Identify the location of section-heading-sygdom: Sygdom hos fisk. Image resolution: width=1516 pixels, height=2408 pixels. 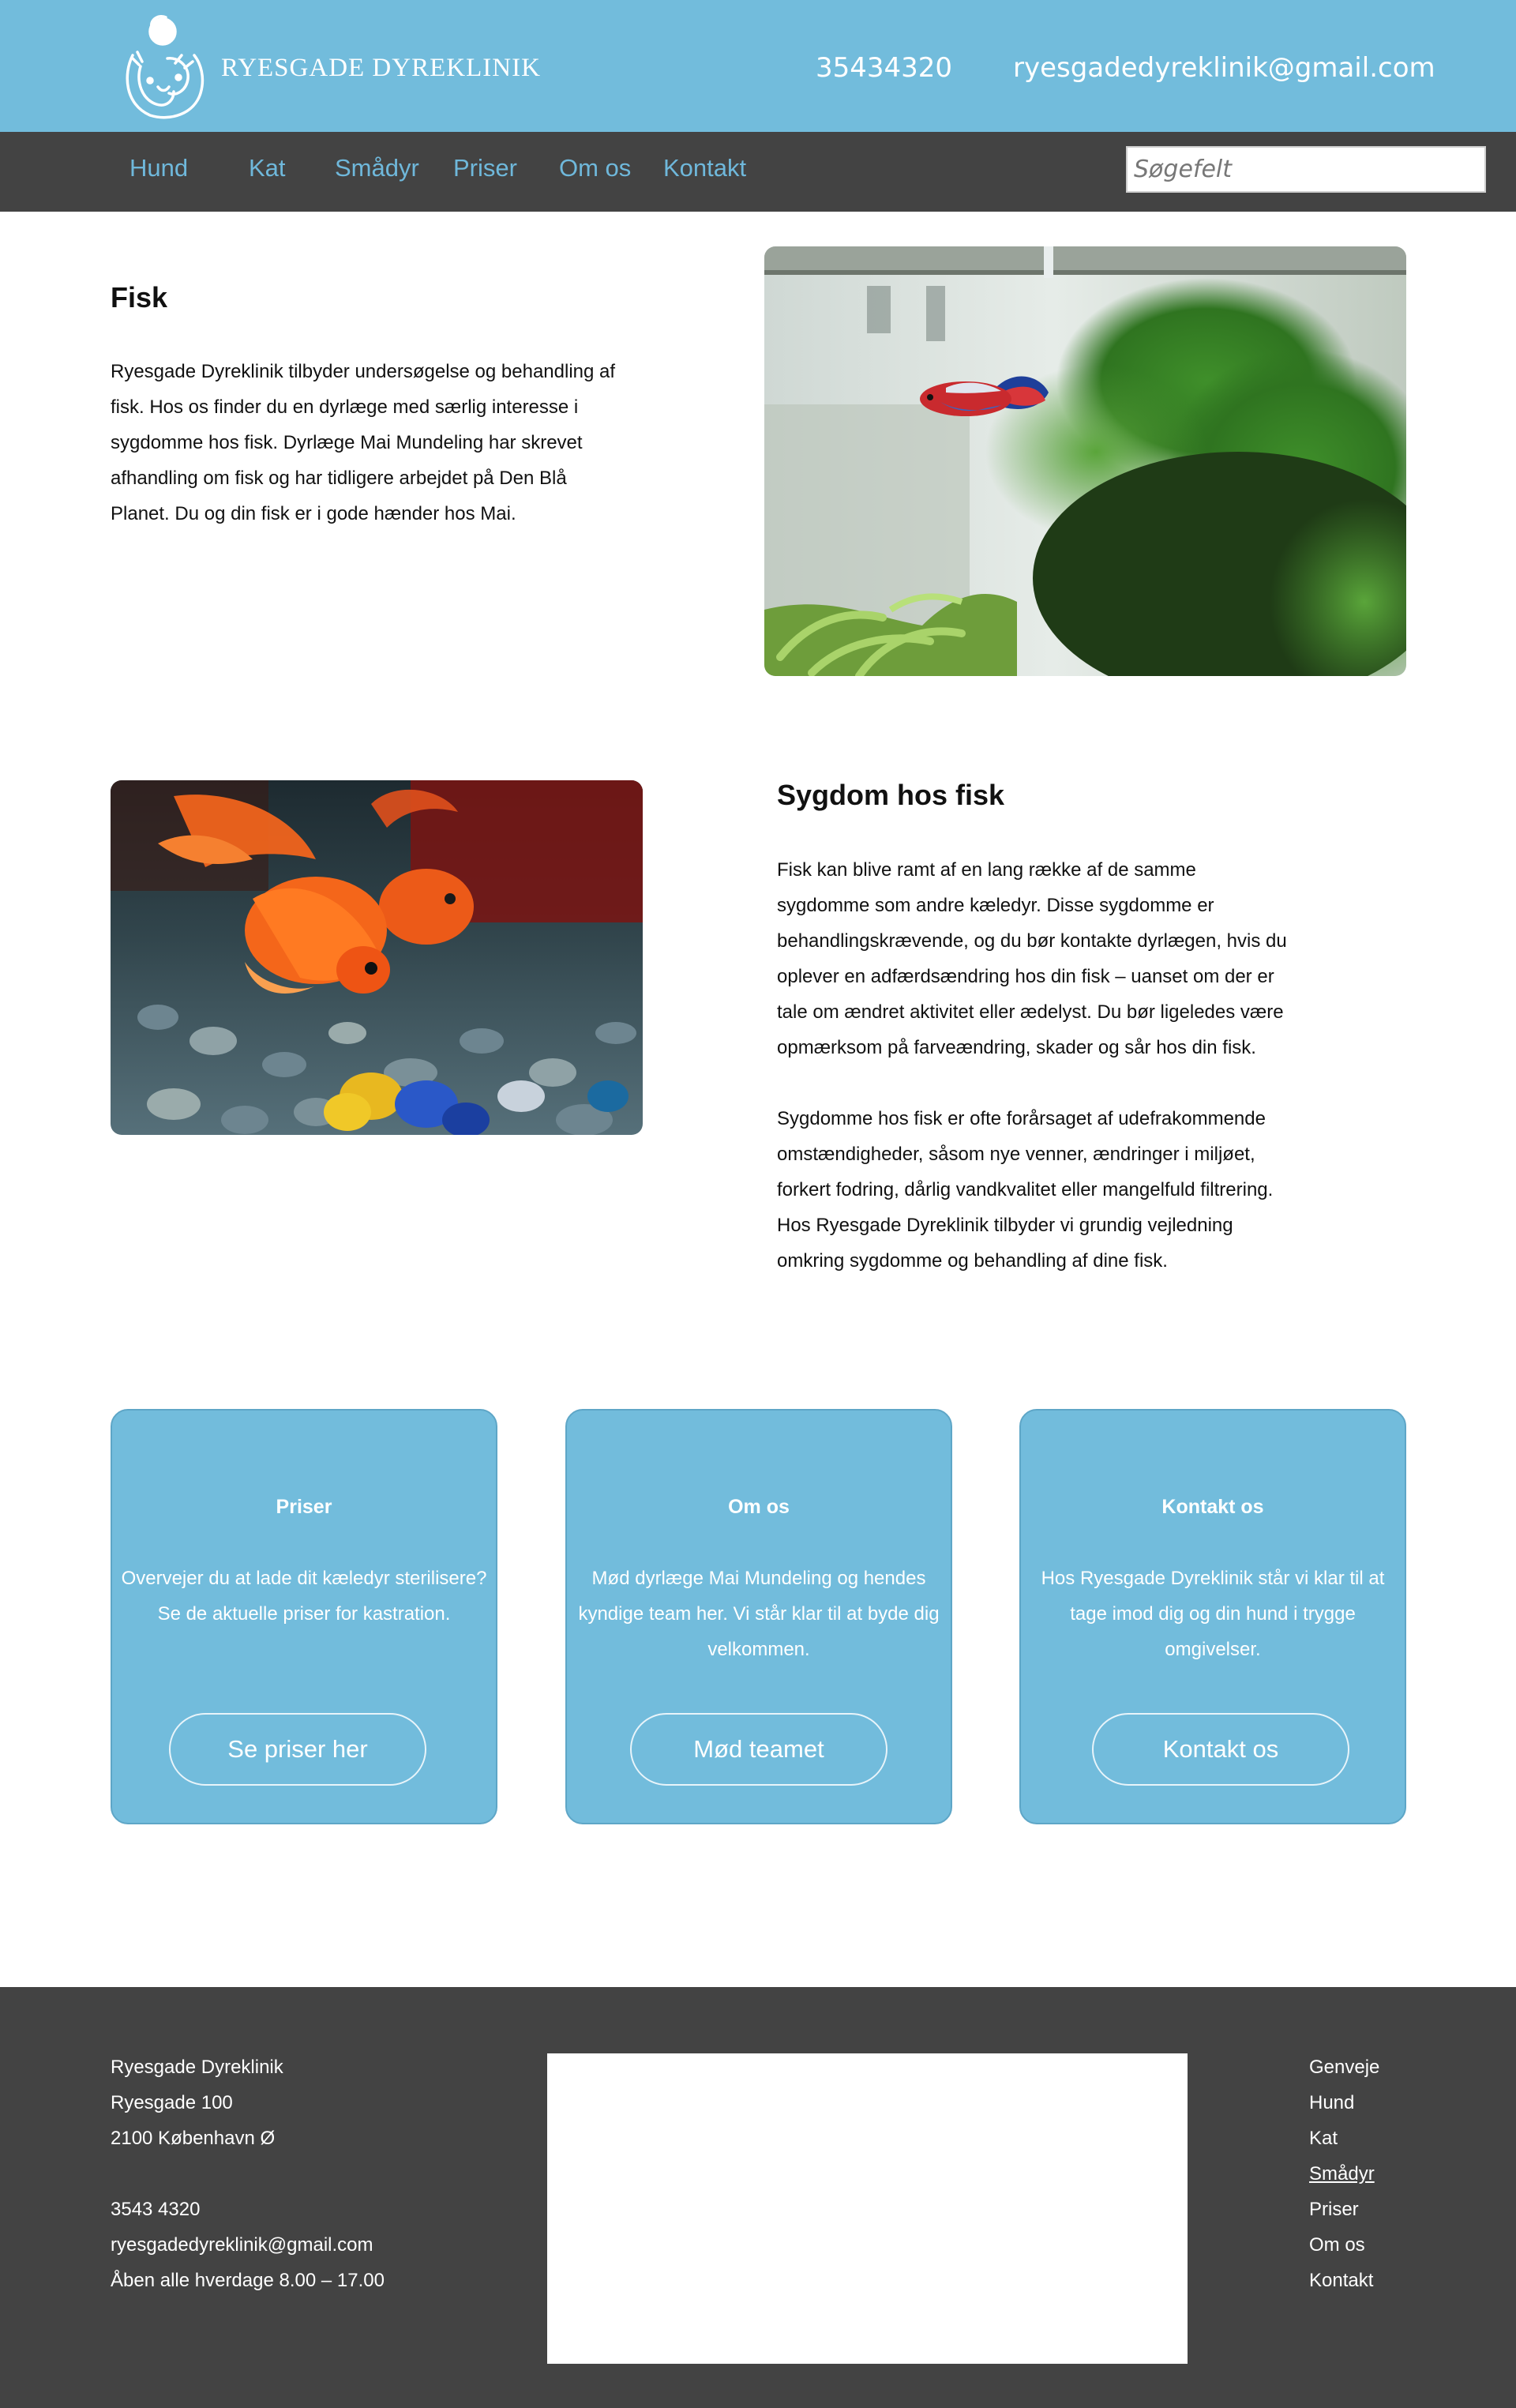
(891, 795).